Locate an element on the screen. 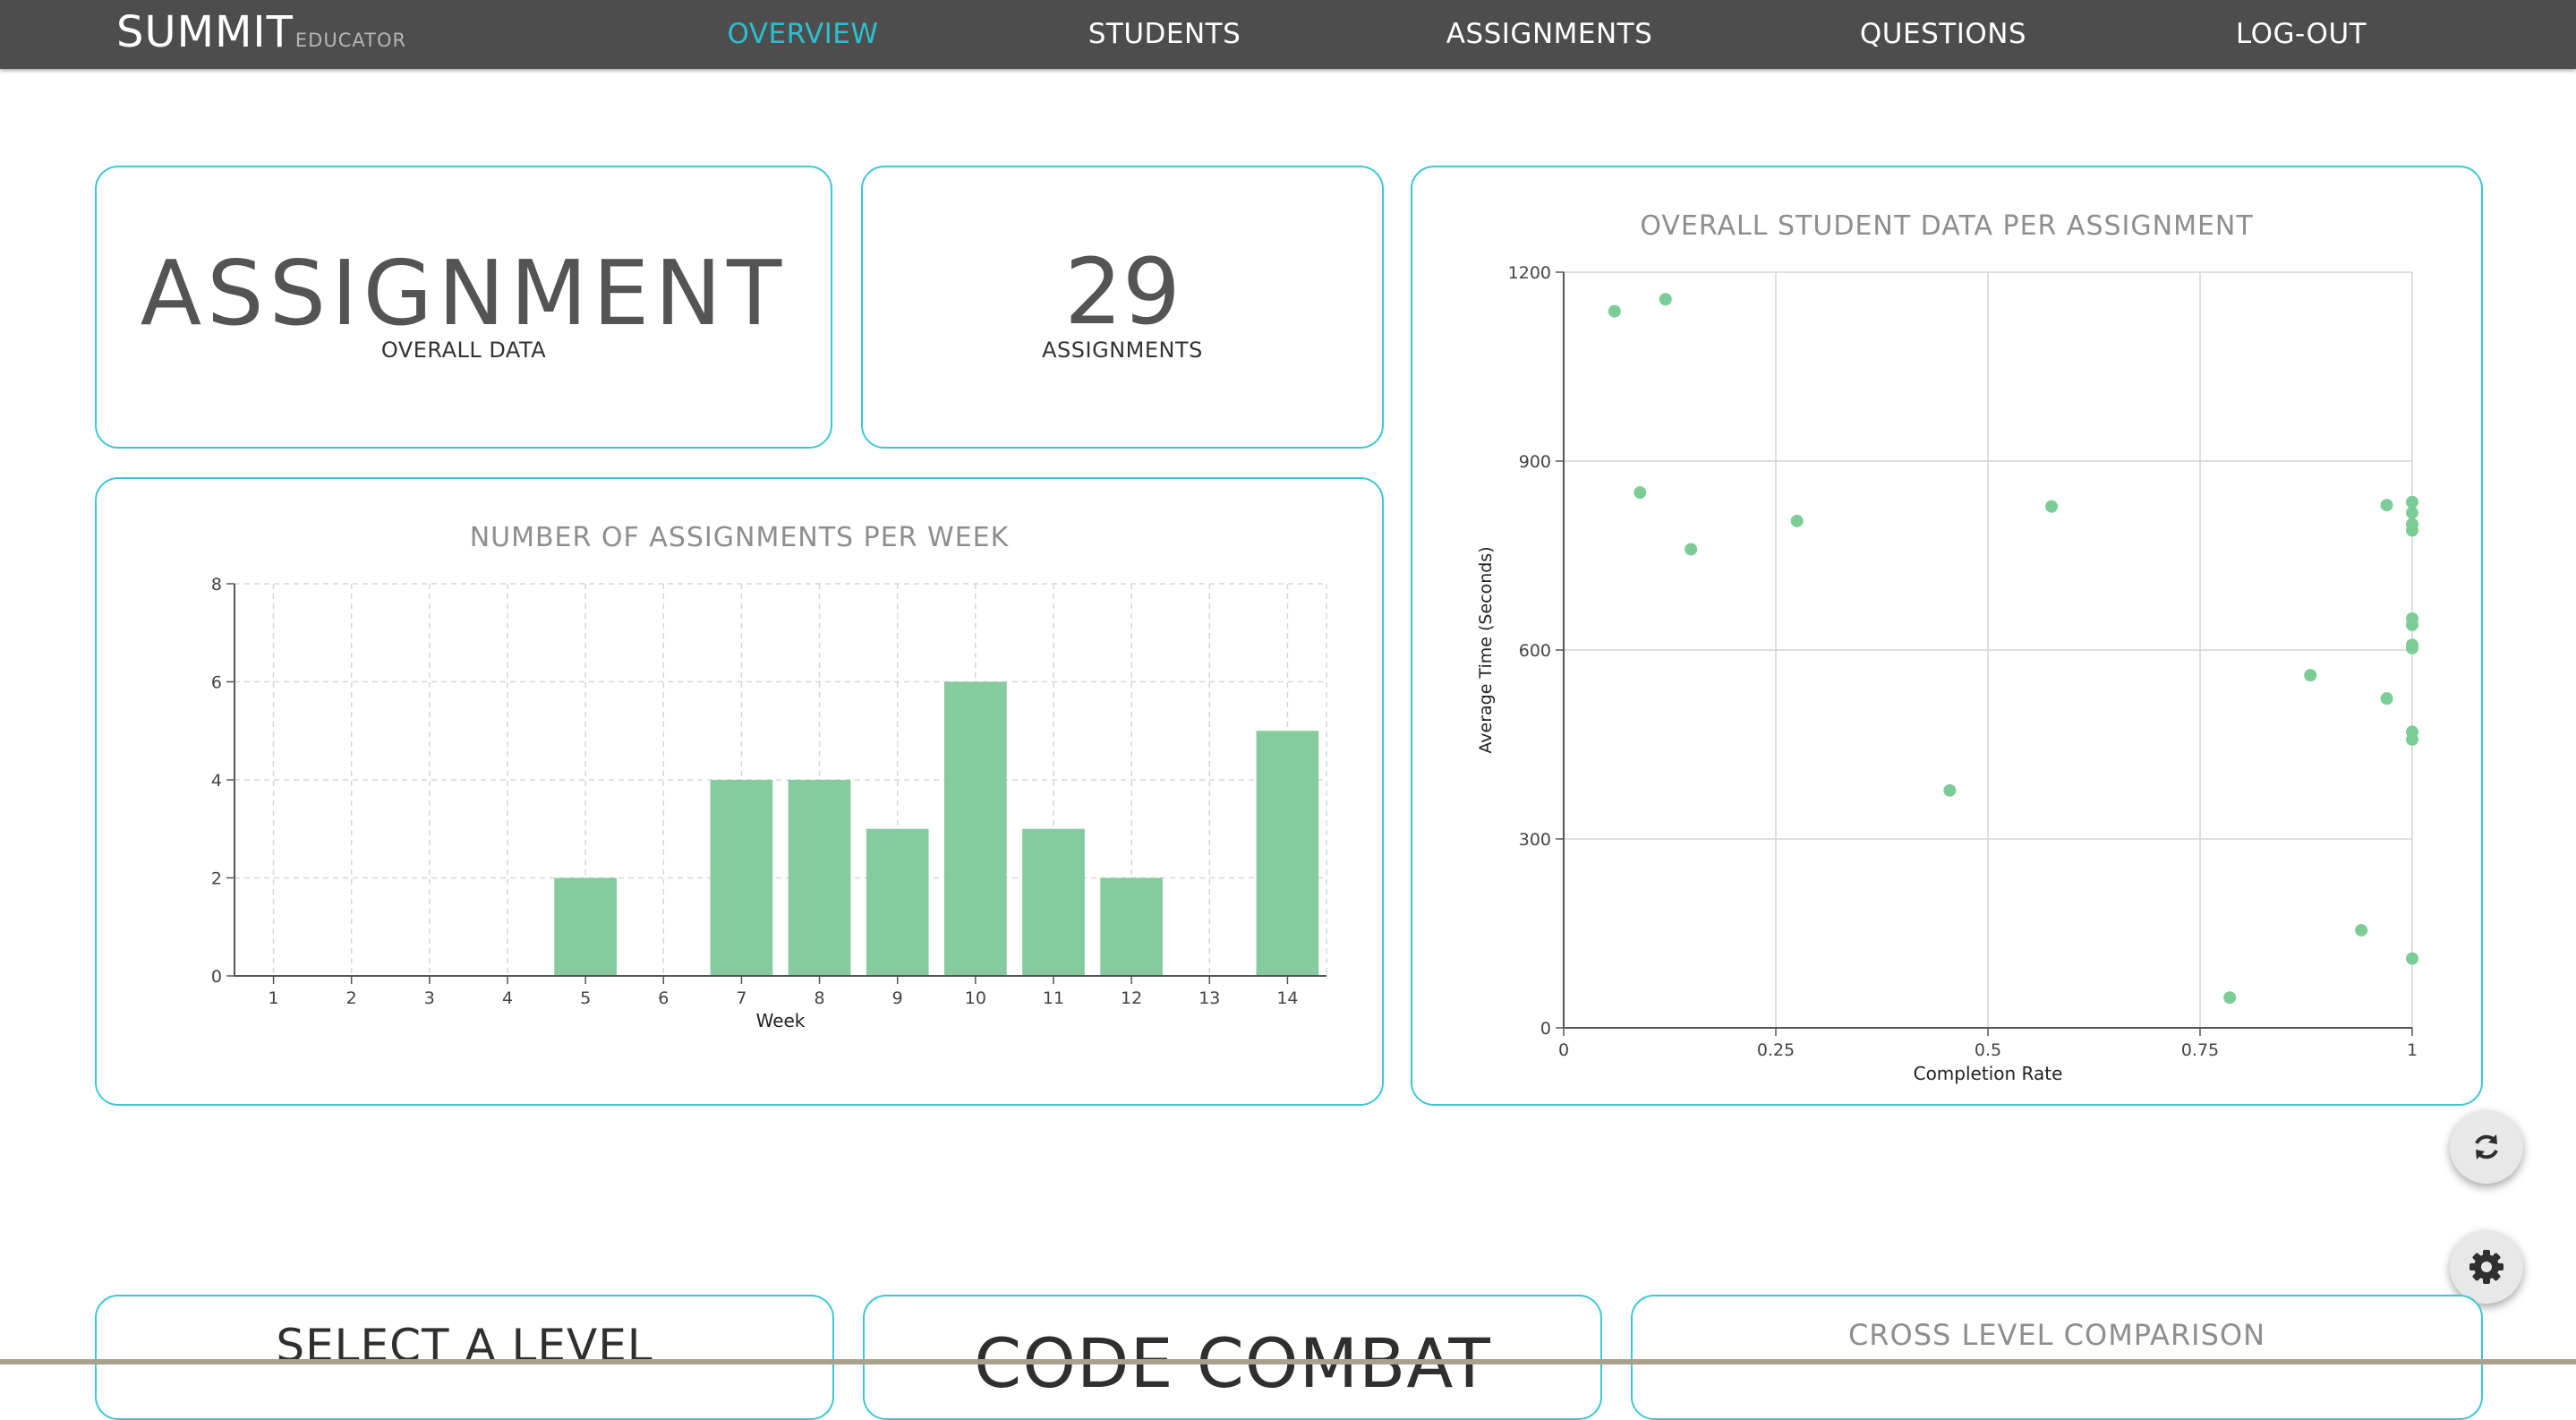 The width and height of the screenshot is (2576, 1420). brand-name: SUMMIT is located at coordinates (205, 32).